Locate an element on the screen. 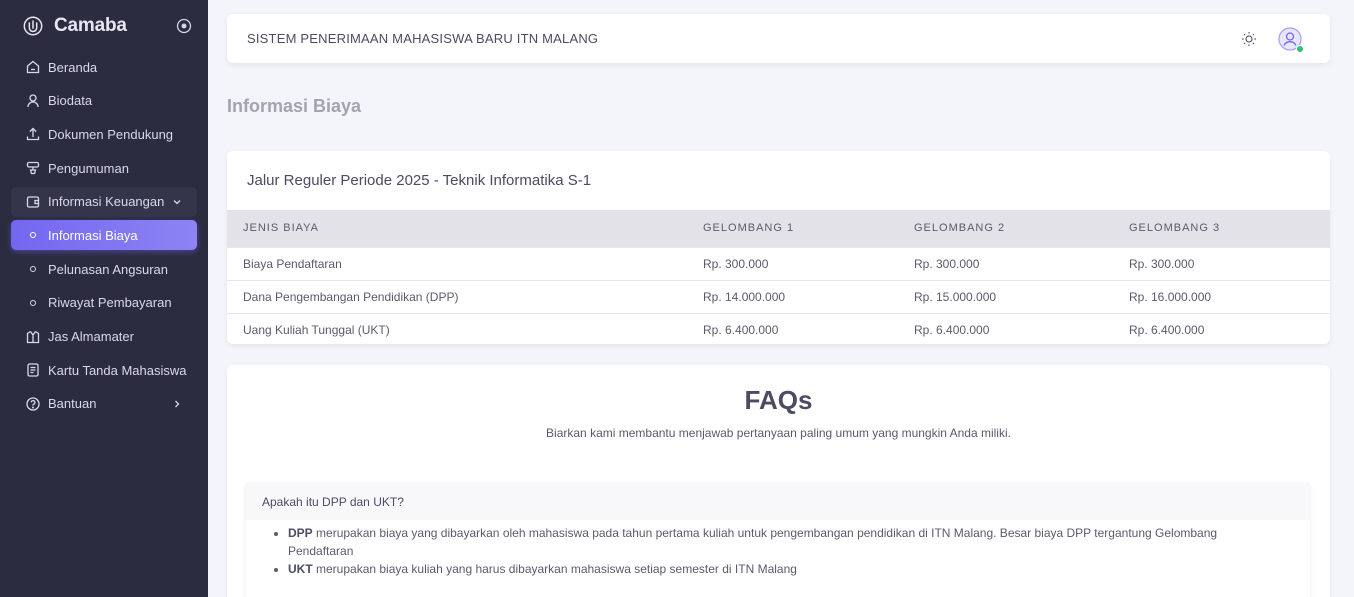  avatar is located at coordinates (1291, 39).